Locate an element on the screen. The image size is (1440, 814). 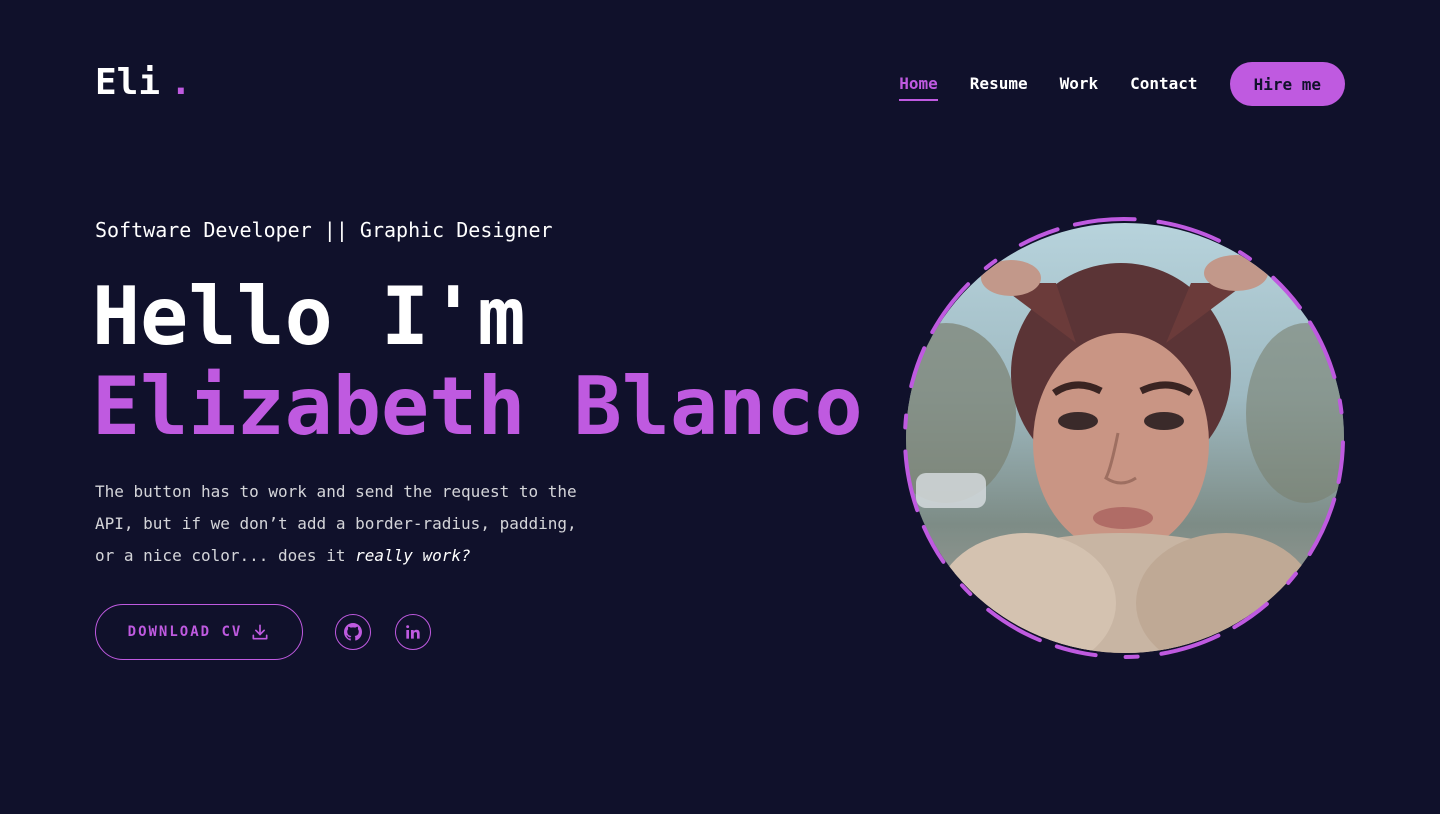
nav-home: Home is located at coordinates (918, 87).